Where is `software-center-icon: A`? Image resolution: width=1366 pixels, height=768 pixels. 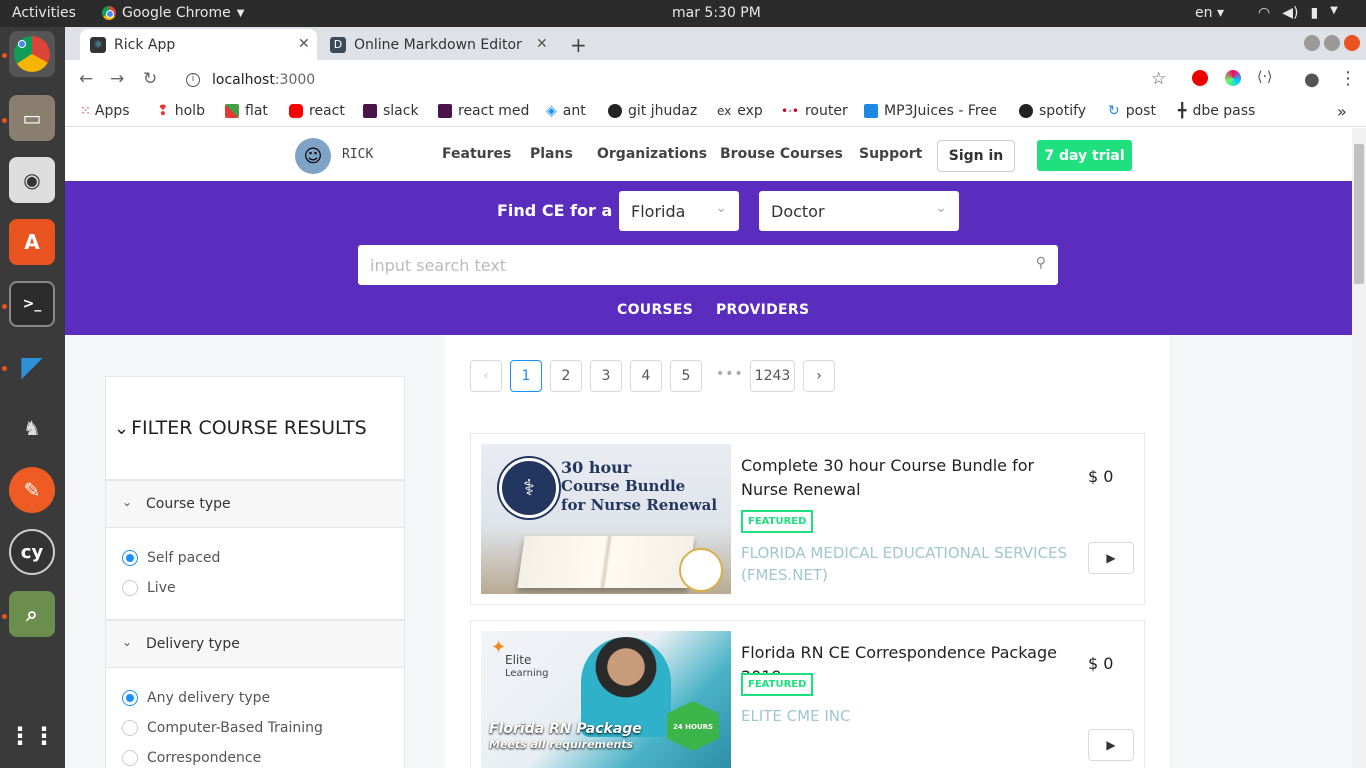 software-center-icon: A is located at coordinates (32, 242).